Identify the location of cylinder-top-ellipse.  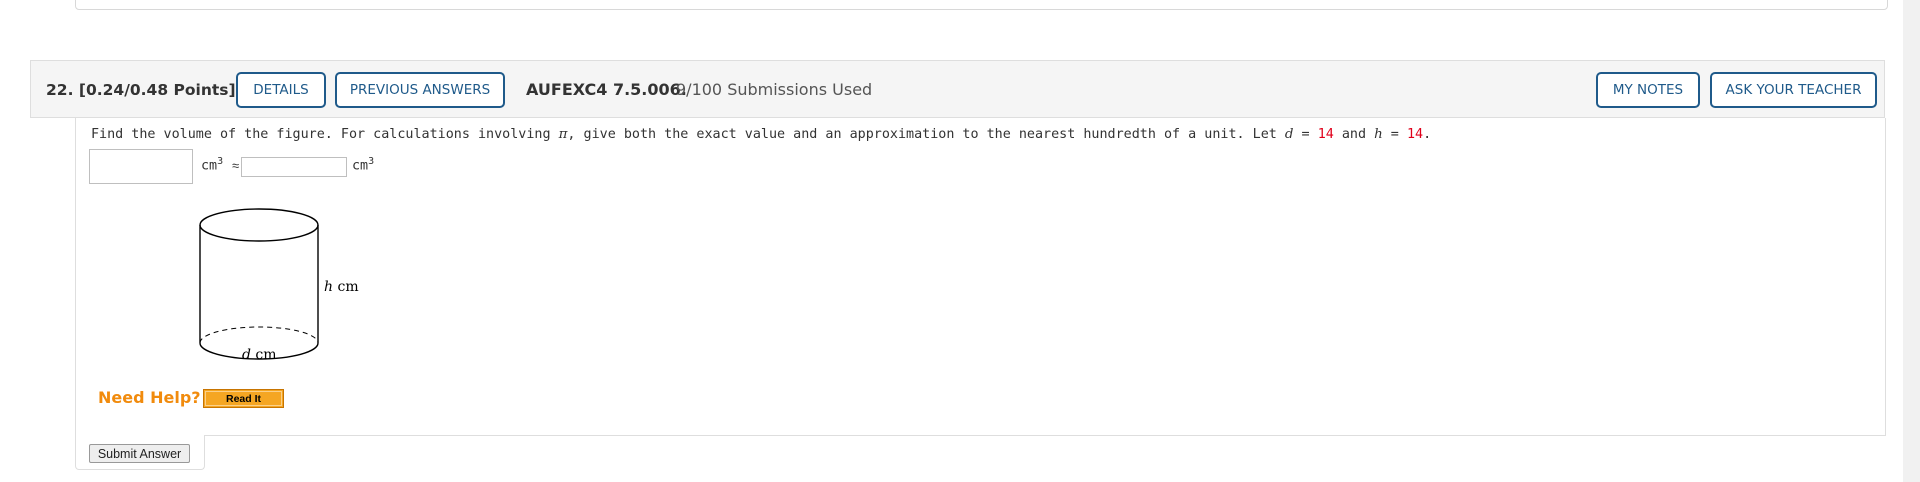
(259, 225).